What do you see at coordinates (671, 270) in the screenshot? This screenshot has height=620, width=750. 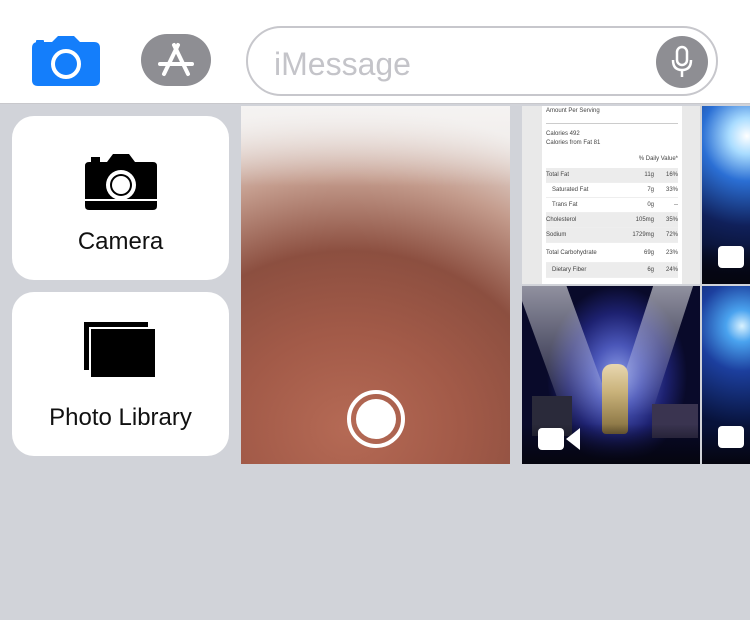 I see `nutrient-dv: 24%` at bounding box center [671, 270].